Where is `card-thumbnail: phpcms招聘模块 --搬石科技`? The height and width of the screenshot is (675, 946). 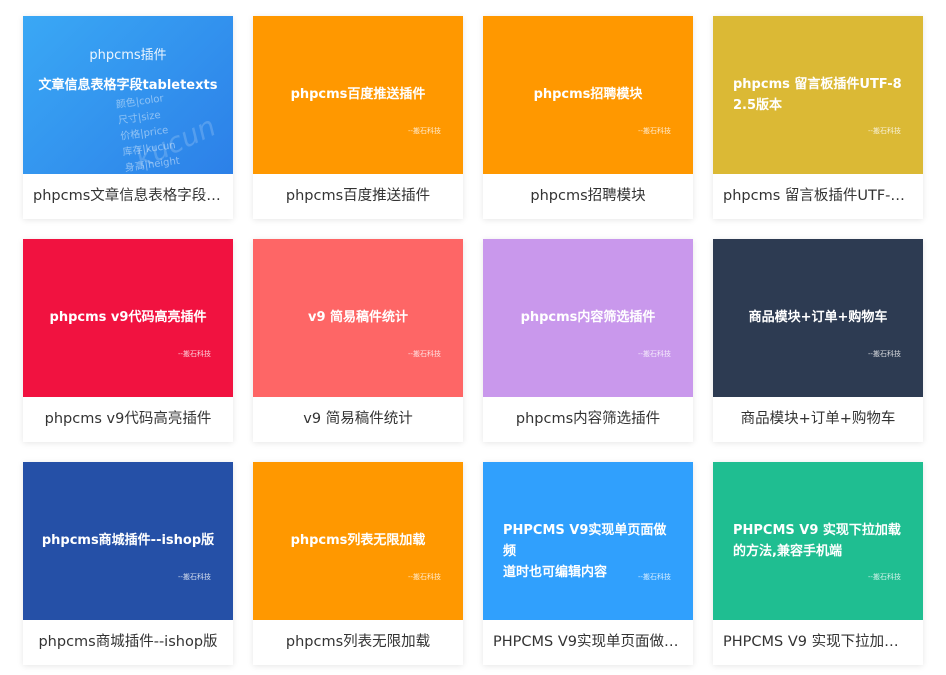
card-thumbnail: phpcms招聘模块 --搬石科技 is located at coordinates (588, 95).